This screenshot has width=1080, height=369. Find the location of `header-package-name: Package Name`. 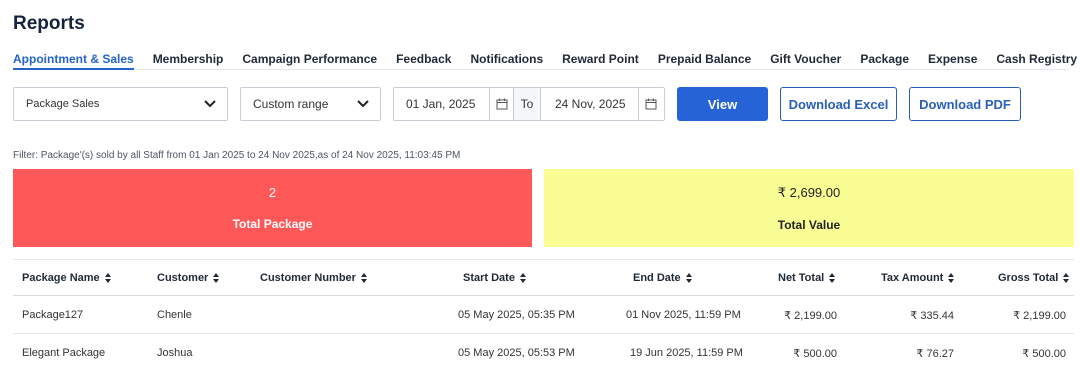

header-package-name: Package Name is located at coordinates (67, 278).